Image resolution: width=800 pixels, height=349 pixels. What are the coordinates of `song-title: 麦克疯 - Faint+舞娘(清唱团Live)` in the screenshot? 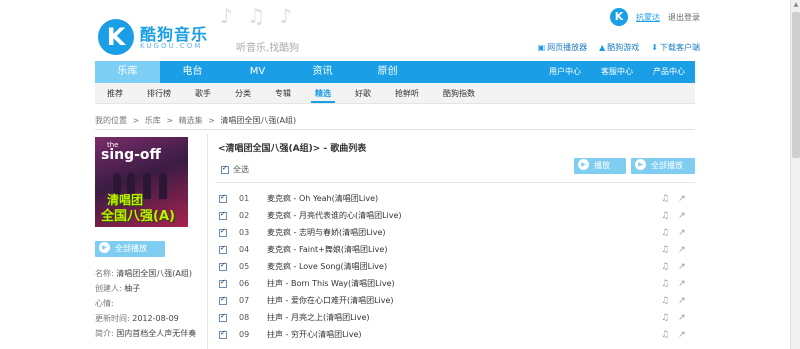 It's located at (464, 249).